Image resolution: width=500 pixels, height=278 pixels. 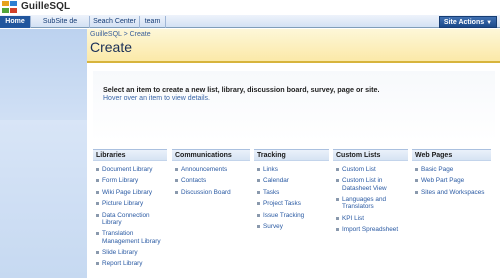 What do you see at coordinates (370, 203) in the screenshot?
I see `item-languages-and-translators: Languages and Translators` at bounding box center [370, 203].